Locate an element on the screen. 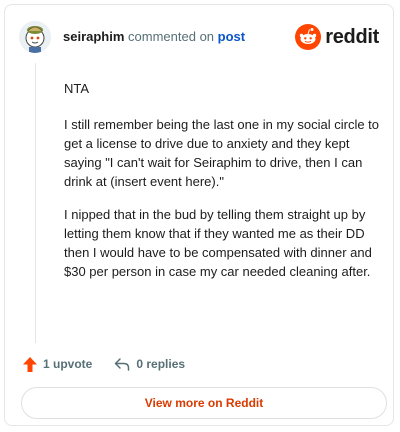 Image resolution: width=400 pixels, height=432 pixels. avatar is located at coordinates (35, 37).